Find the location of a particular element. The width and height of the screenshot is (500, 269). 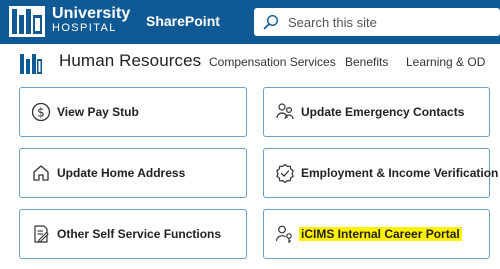

card-label: View Pay Stub is located at coordinates (98, 112).